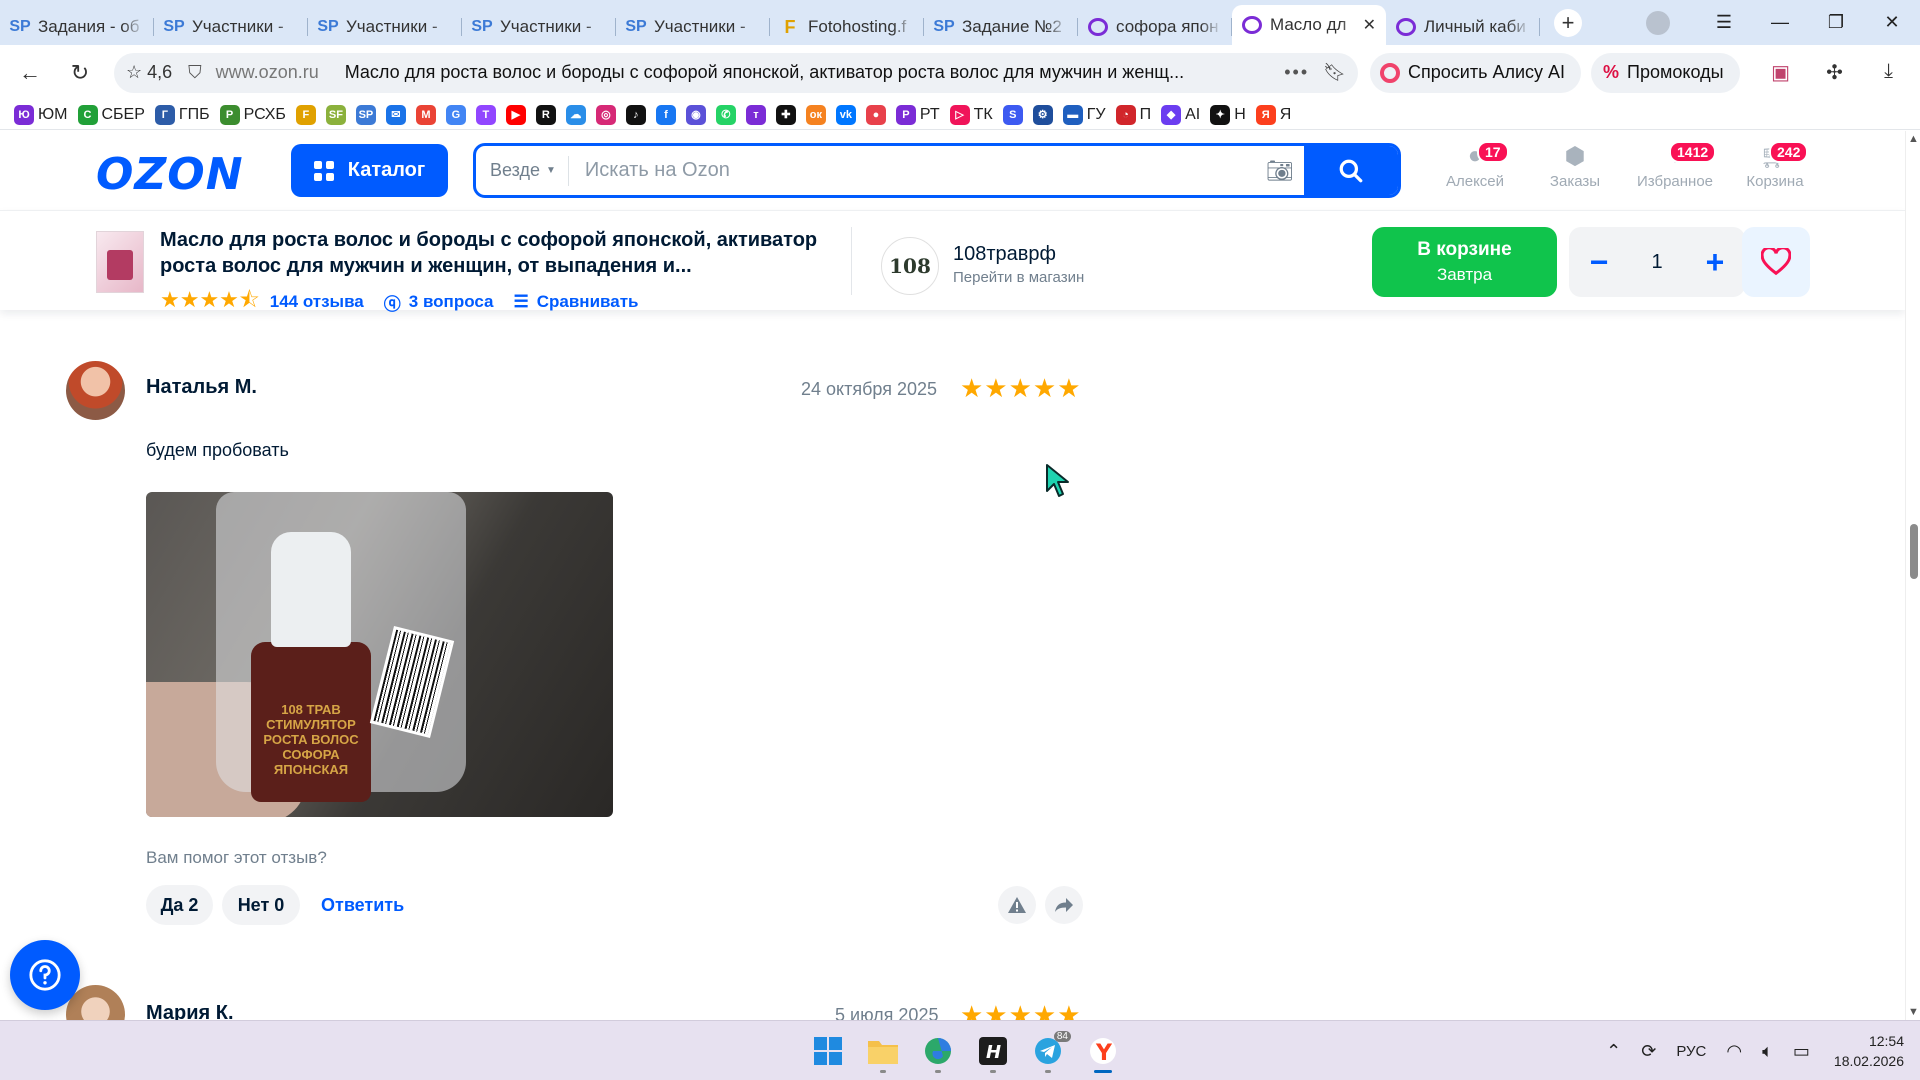  What do you see at coordinates (195, 72) in the screenshot?
I see `shield-icon: ⛉` at bounding box center [195, 72].